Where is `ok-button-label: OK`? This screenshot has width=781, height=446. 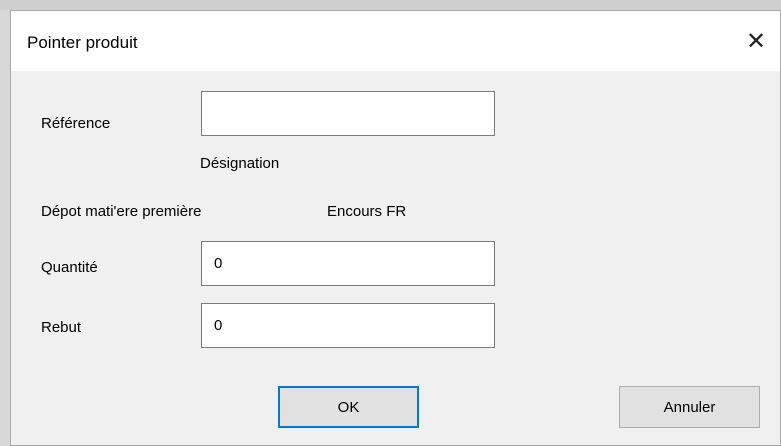
ok-button-label: OK is located at coordinates (348, 407).